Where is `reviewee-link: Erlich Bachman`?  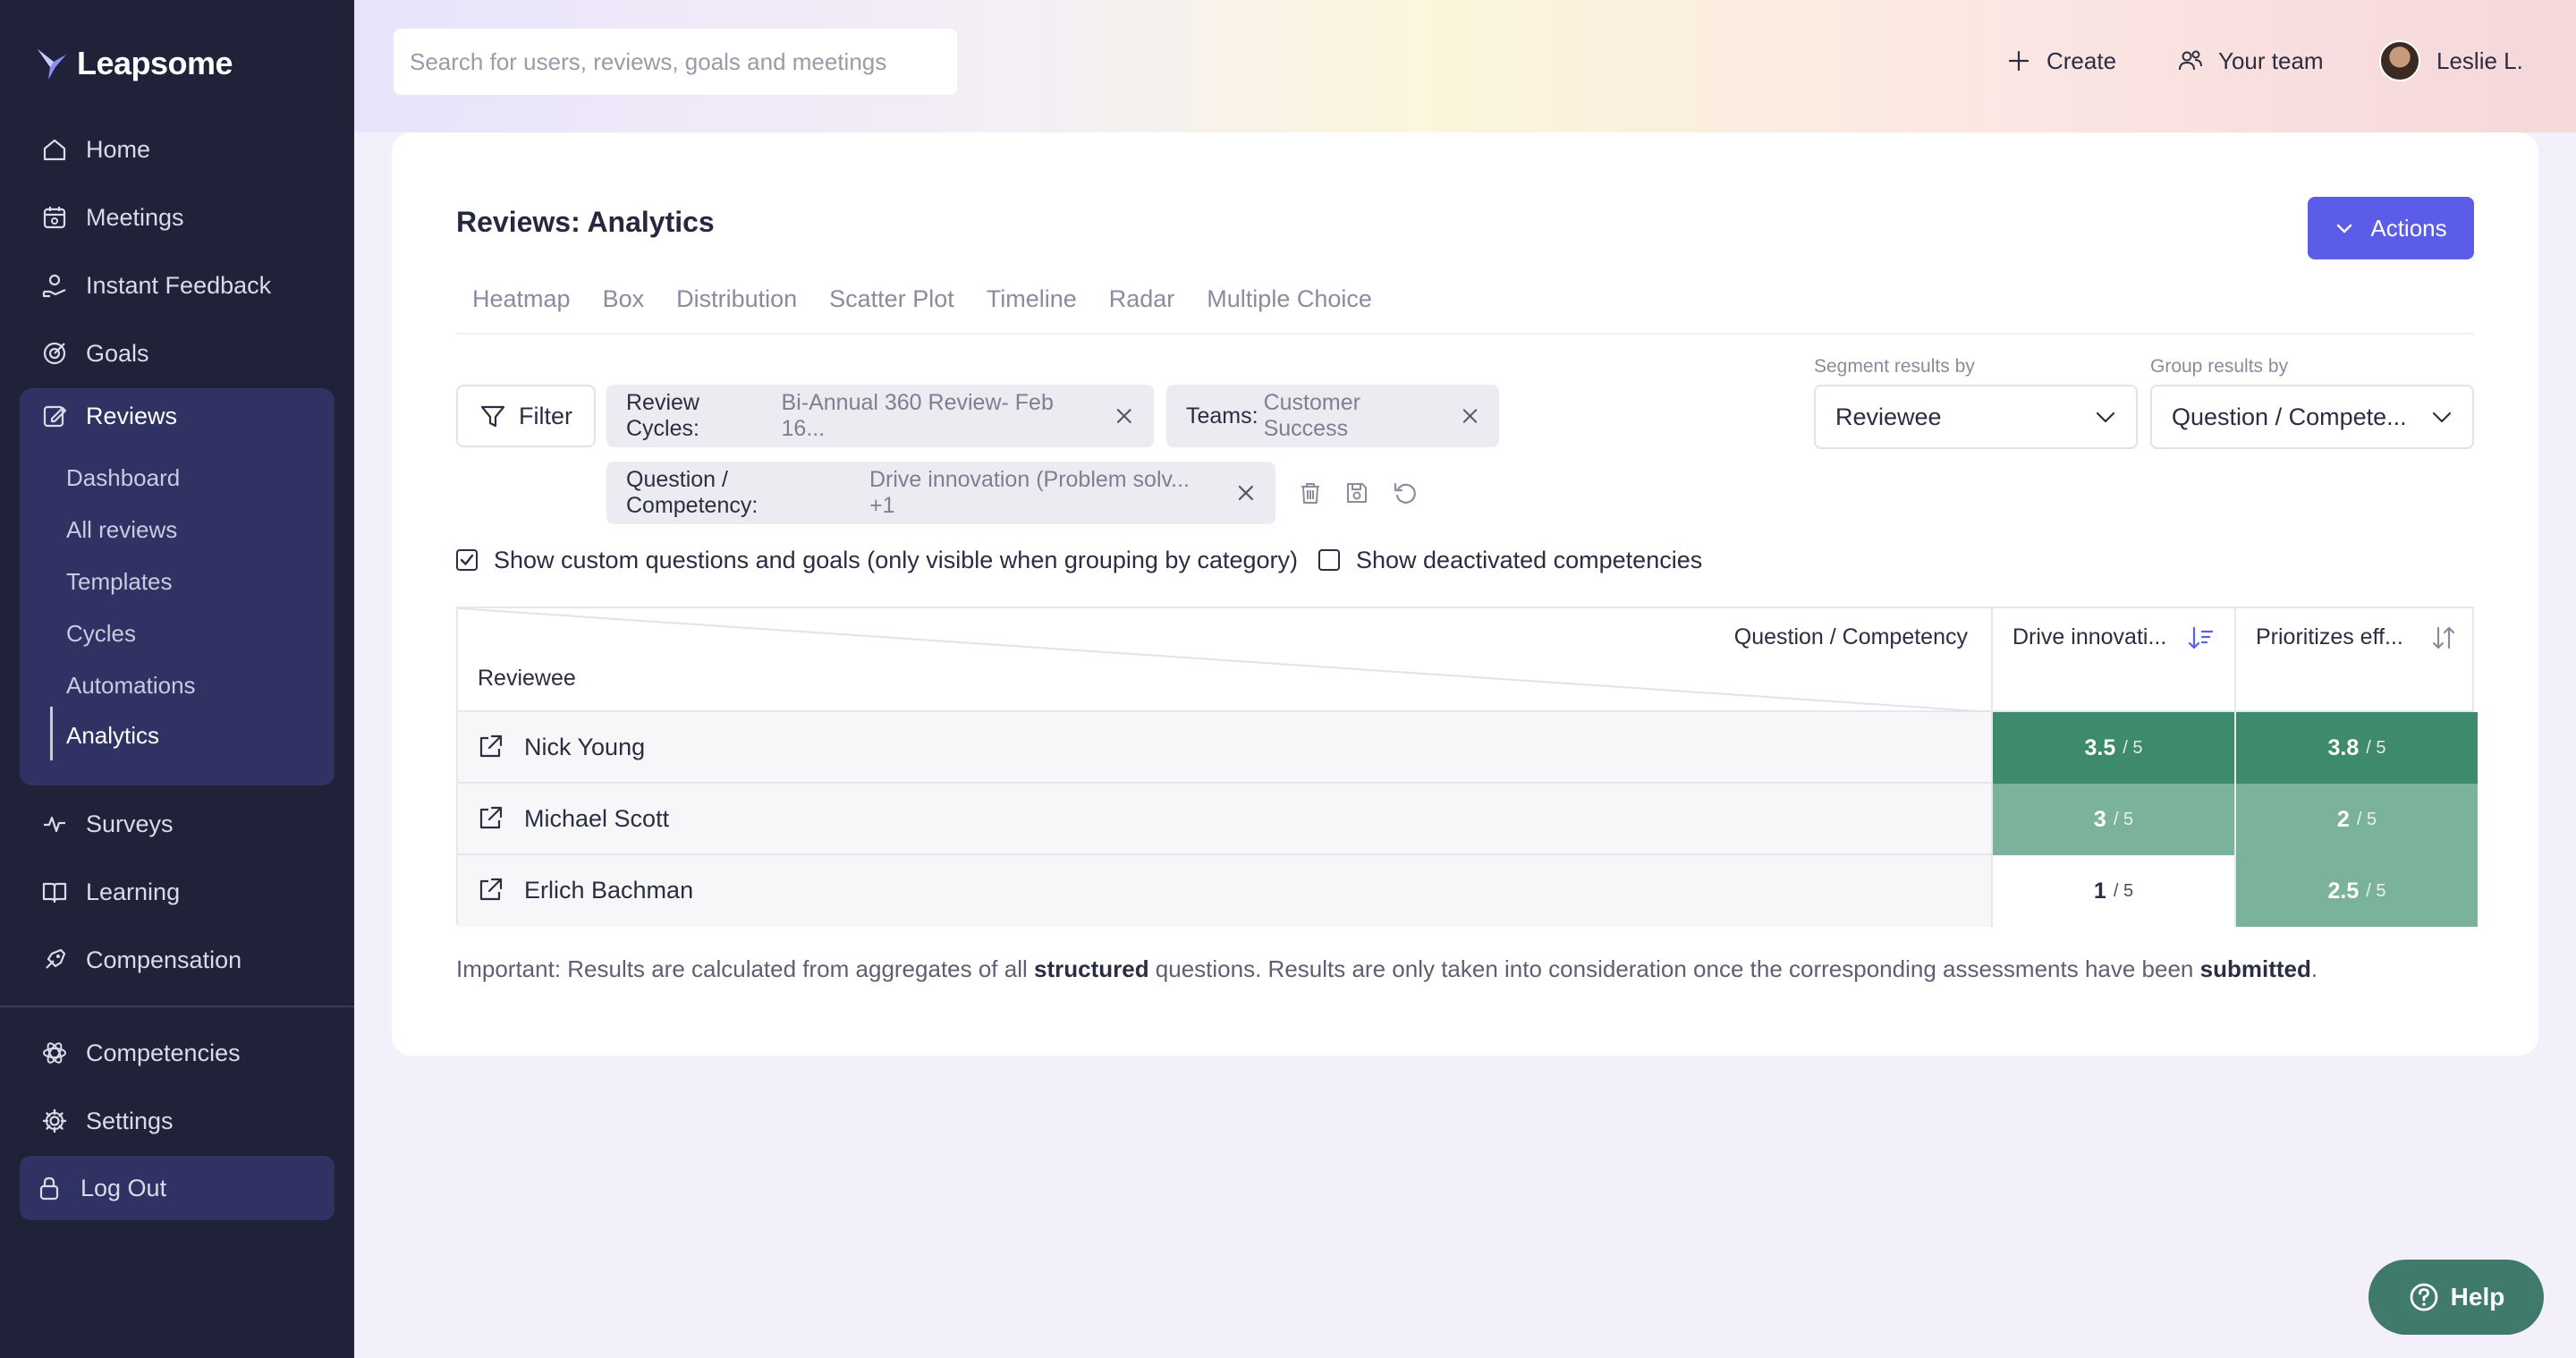 reviewee-link: Erlich Bachman is located at coordinates (584, 890).